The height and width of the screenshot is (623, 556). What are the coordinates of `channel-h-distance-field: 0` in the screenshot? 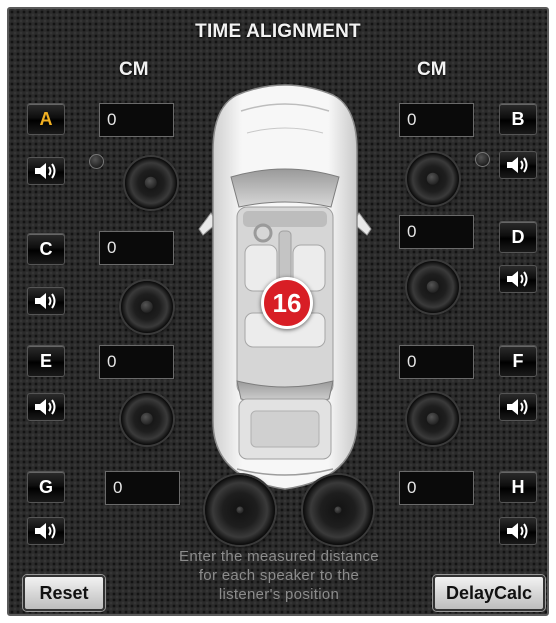 It's located at (436, 488).